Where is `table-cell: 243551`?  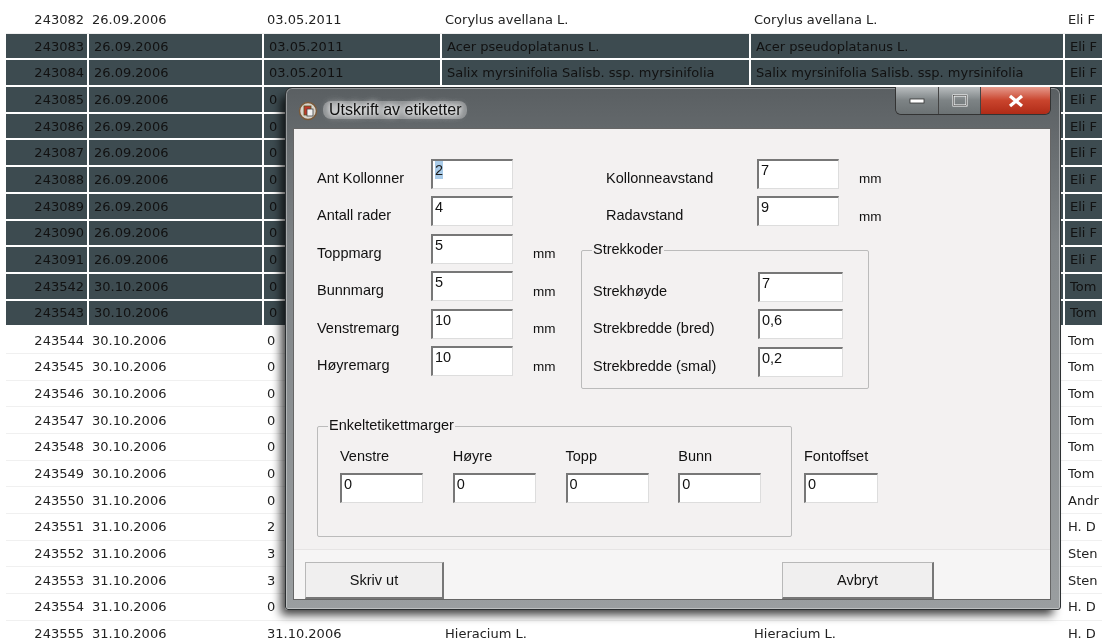
table-cell: 243551 is located at coordinates (59, 527).